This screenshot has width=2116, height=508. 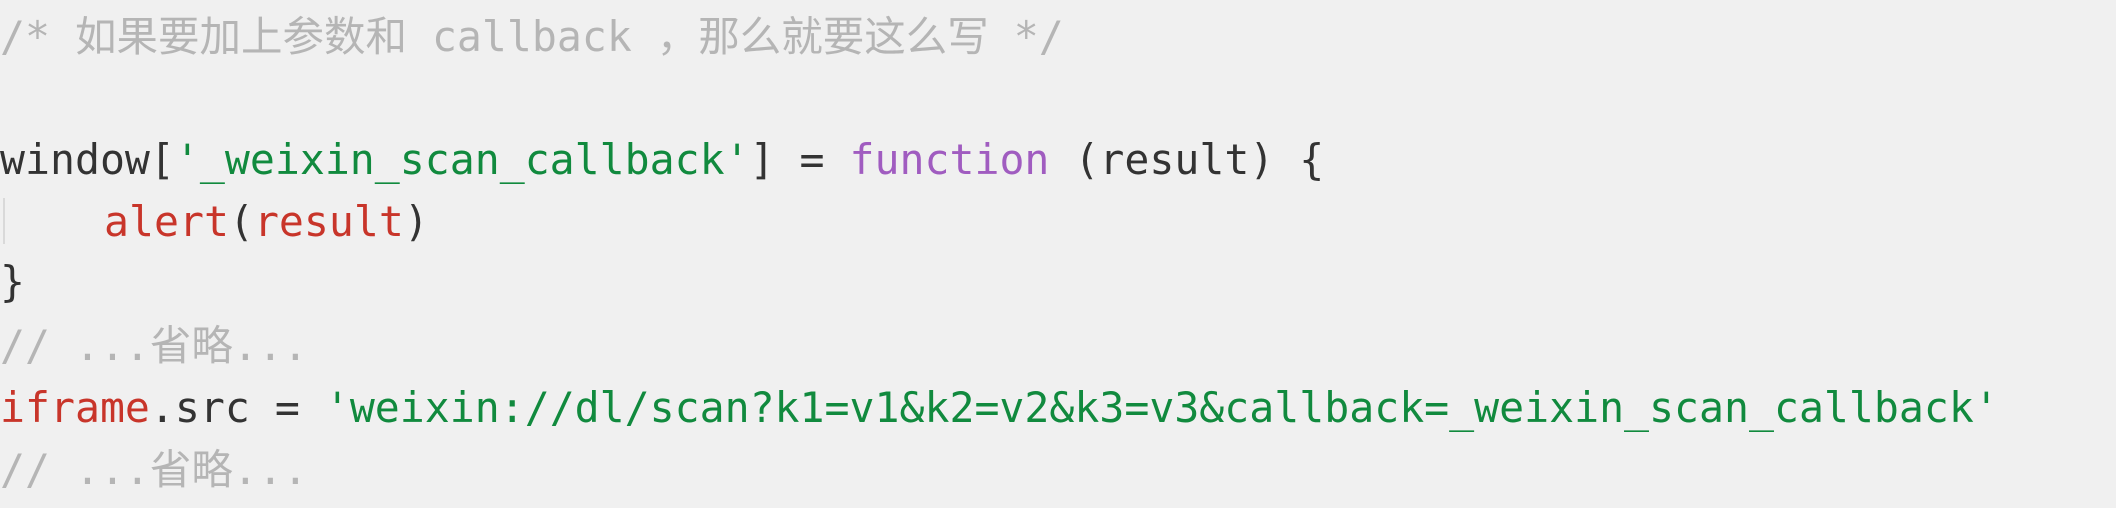 I want to click on code-line-closing-brace: }, so click(x=12, y=282).